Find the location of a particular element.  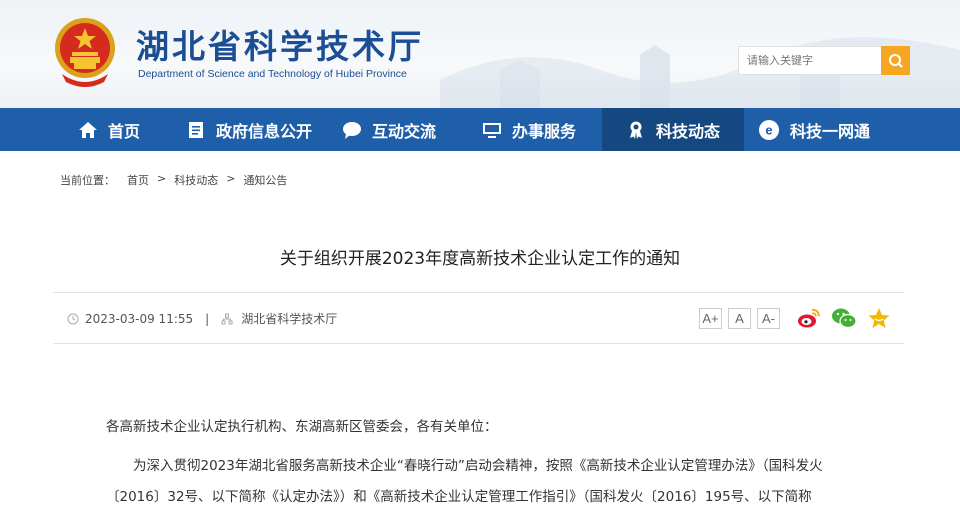

national-emblem-logo is located at coordinates (85, 52).